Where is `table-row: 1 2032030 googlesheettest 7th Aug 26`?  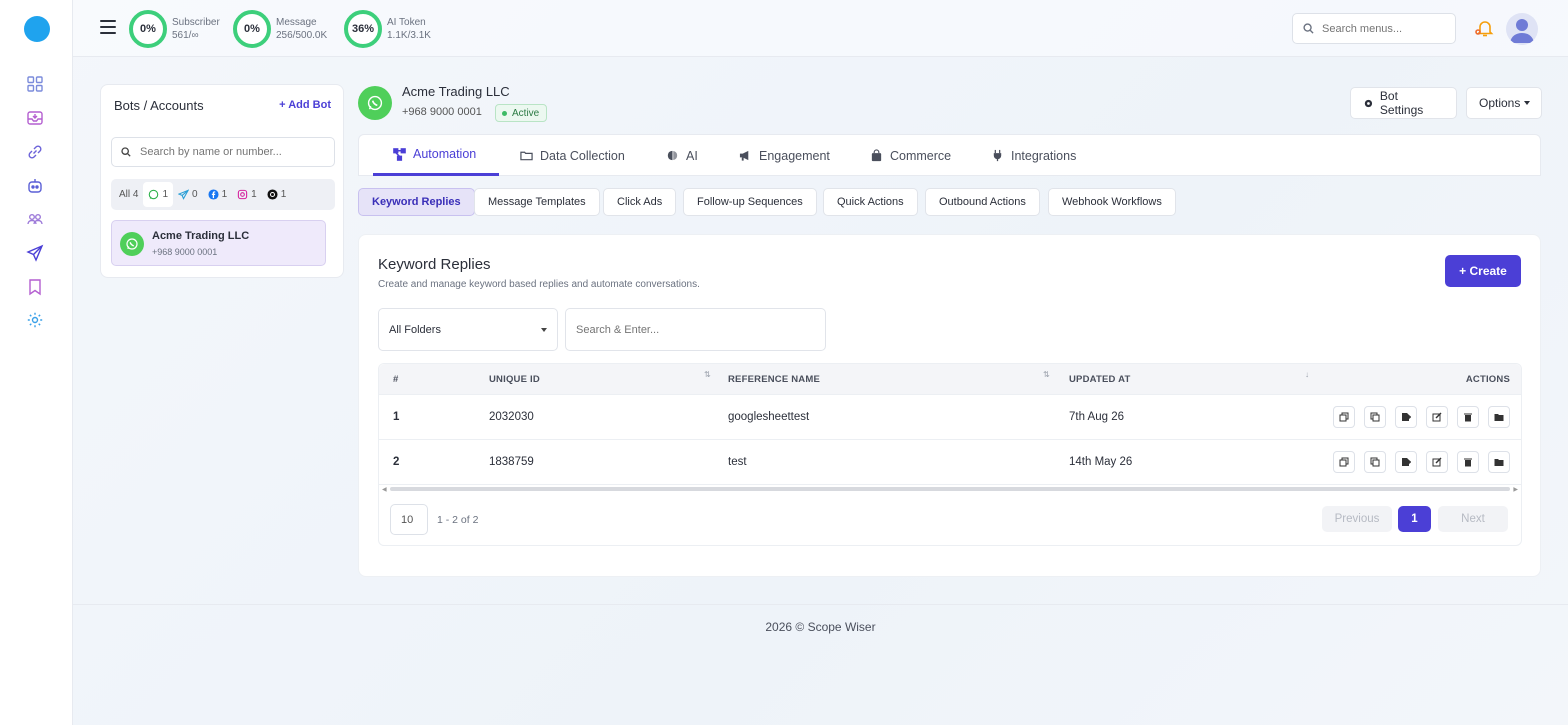
table-row: 1 2032030 googlesheettest 7th Aug 26 is located at coordinates (950, 417).